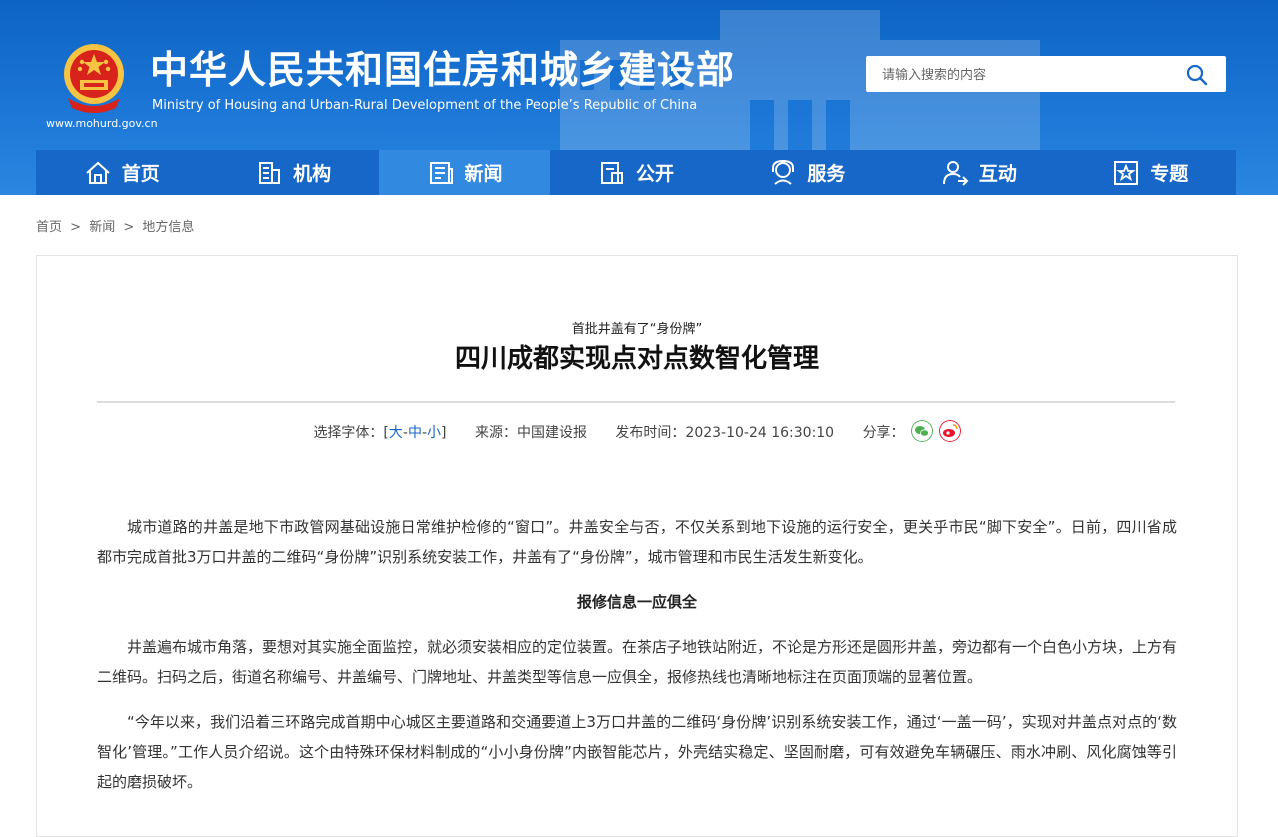  Describe the element at coordinates (270, 172) in the screenshot. I see `building-icon` at that location.